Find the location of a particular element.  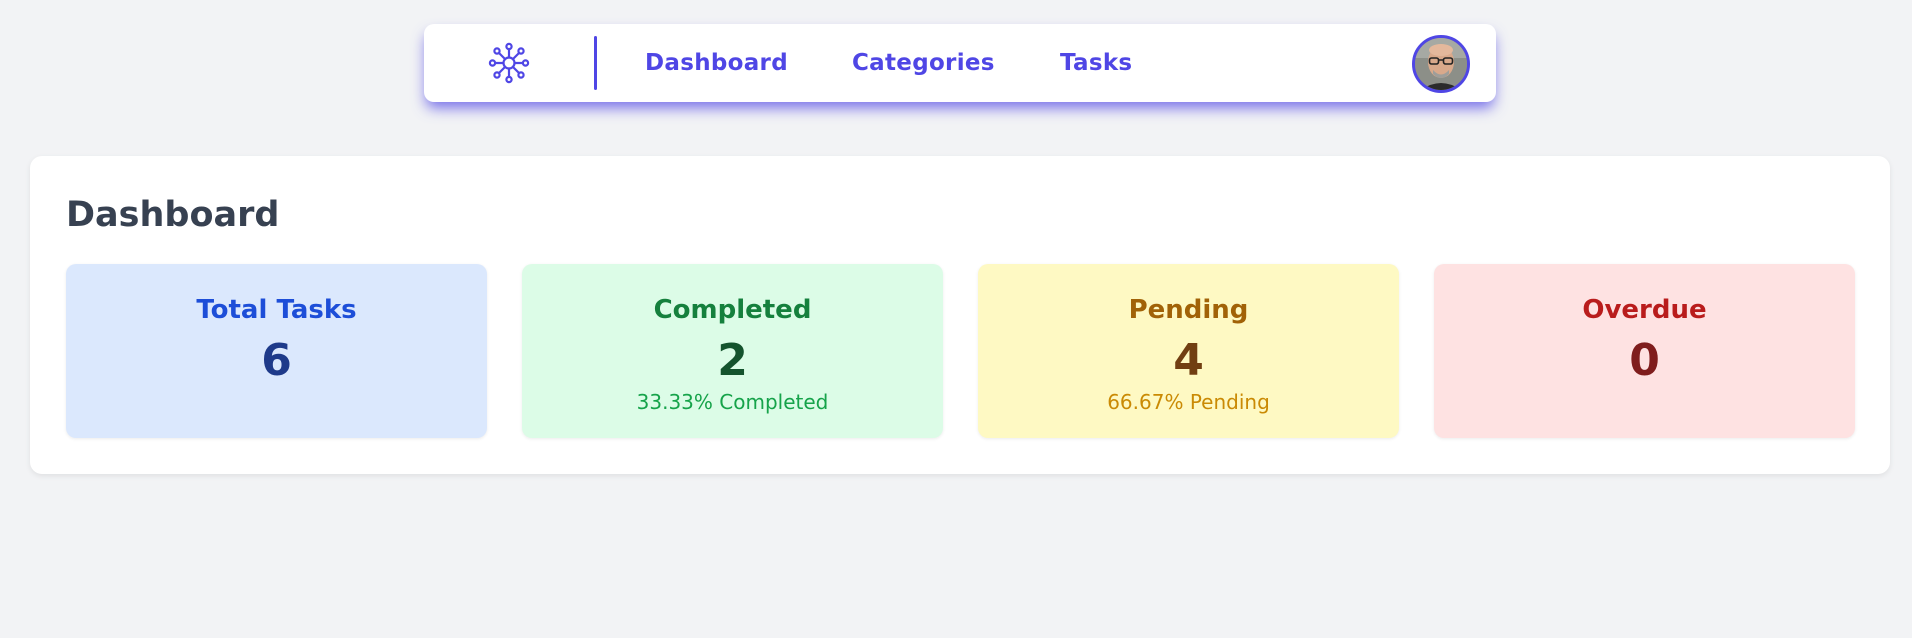

stat-card-overdue: Overdue 0 is located at coordinates (1644, 351).